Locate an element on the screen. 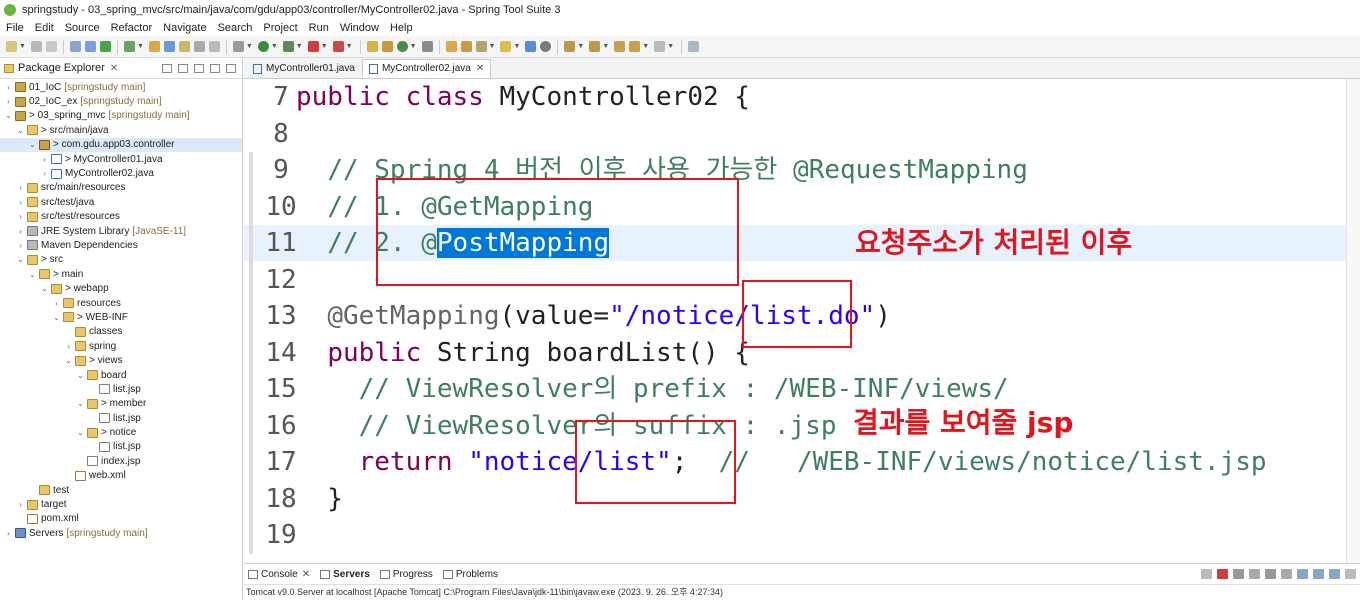 The image size is (1360, 600). menu-project: Project is located at coordinates (280, 28).